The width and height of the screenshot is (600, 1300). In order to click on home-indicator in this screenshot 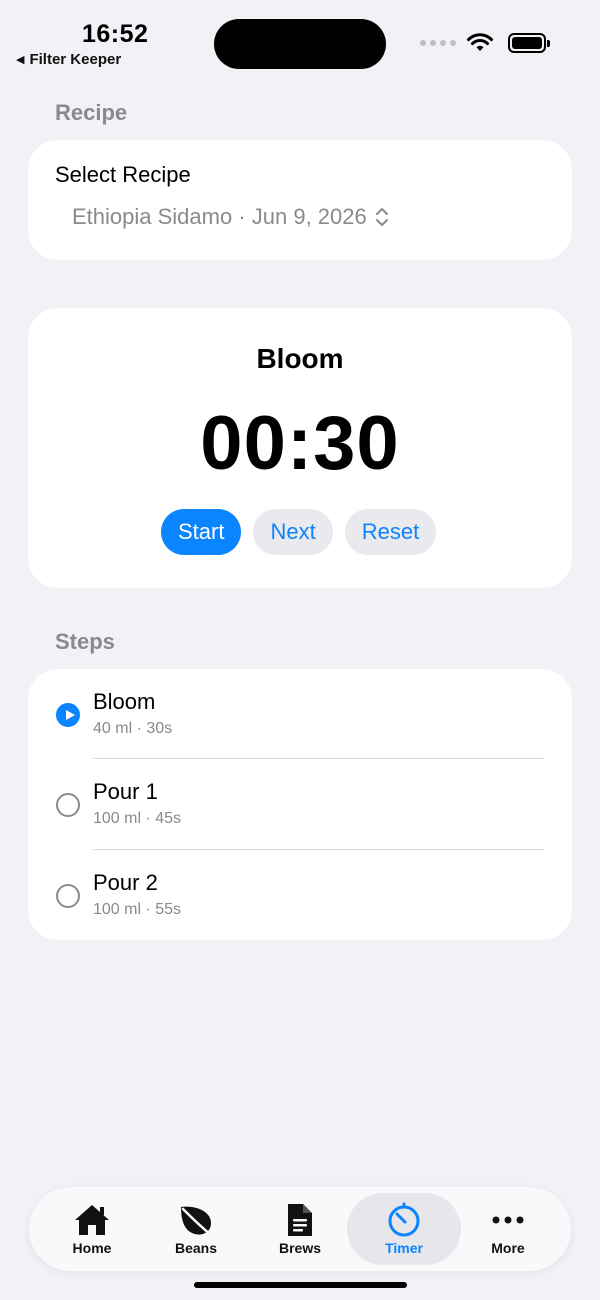, I will do `click(300, 1285)`.